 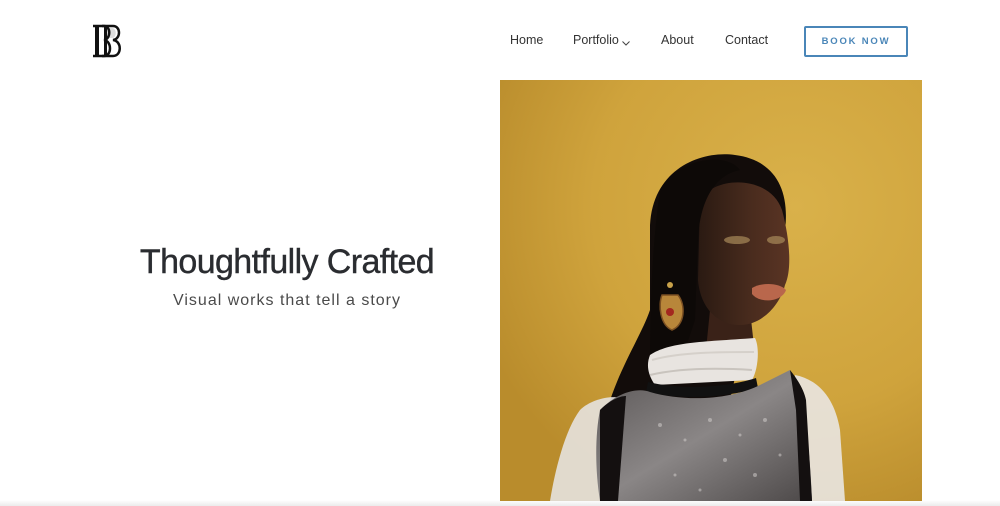 I want to click on chevron-down-icon, so click(x=626, y=41).